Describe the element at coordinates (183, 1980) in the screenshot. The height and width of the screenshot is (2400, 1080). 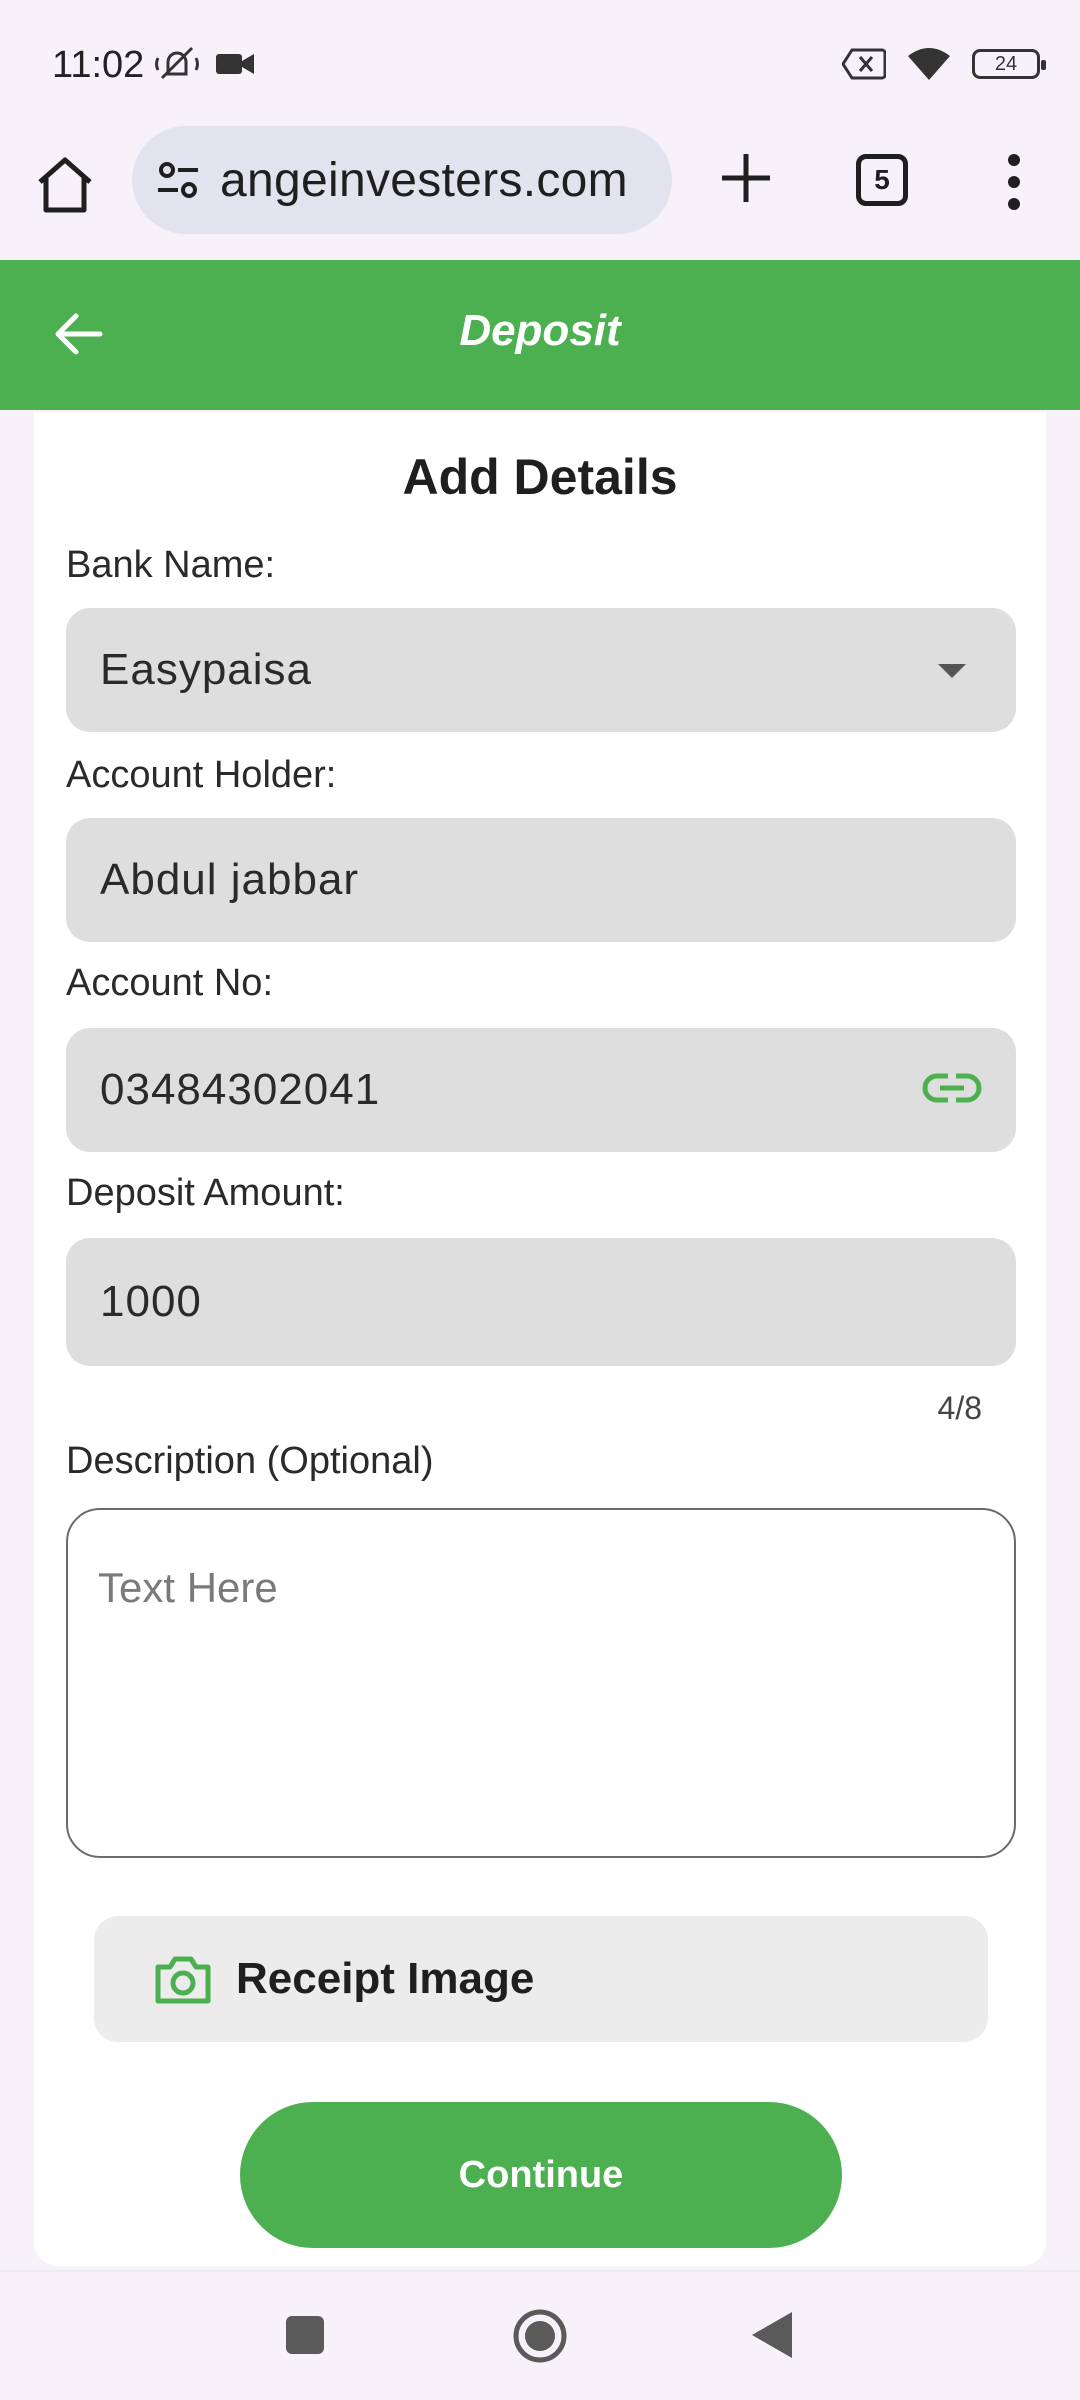
I see `camera-icon` at that location.